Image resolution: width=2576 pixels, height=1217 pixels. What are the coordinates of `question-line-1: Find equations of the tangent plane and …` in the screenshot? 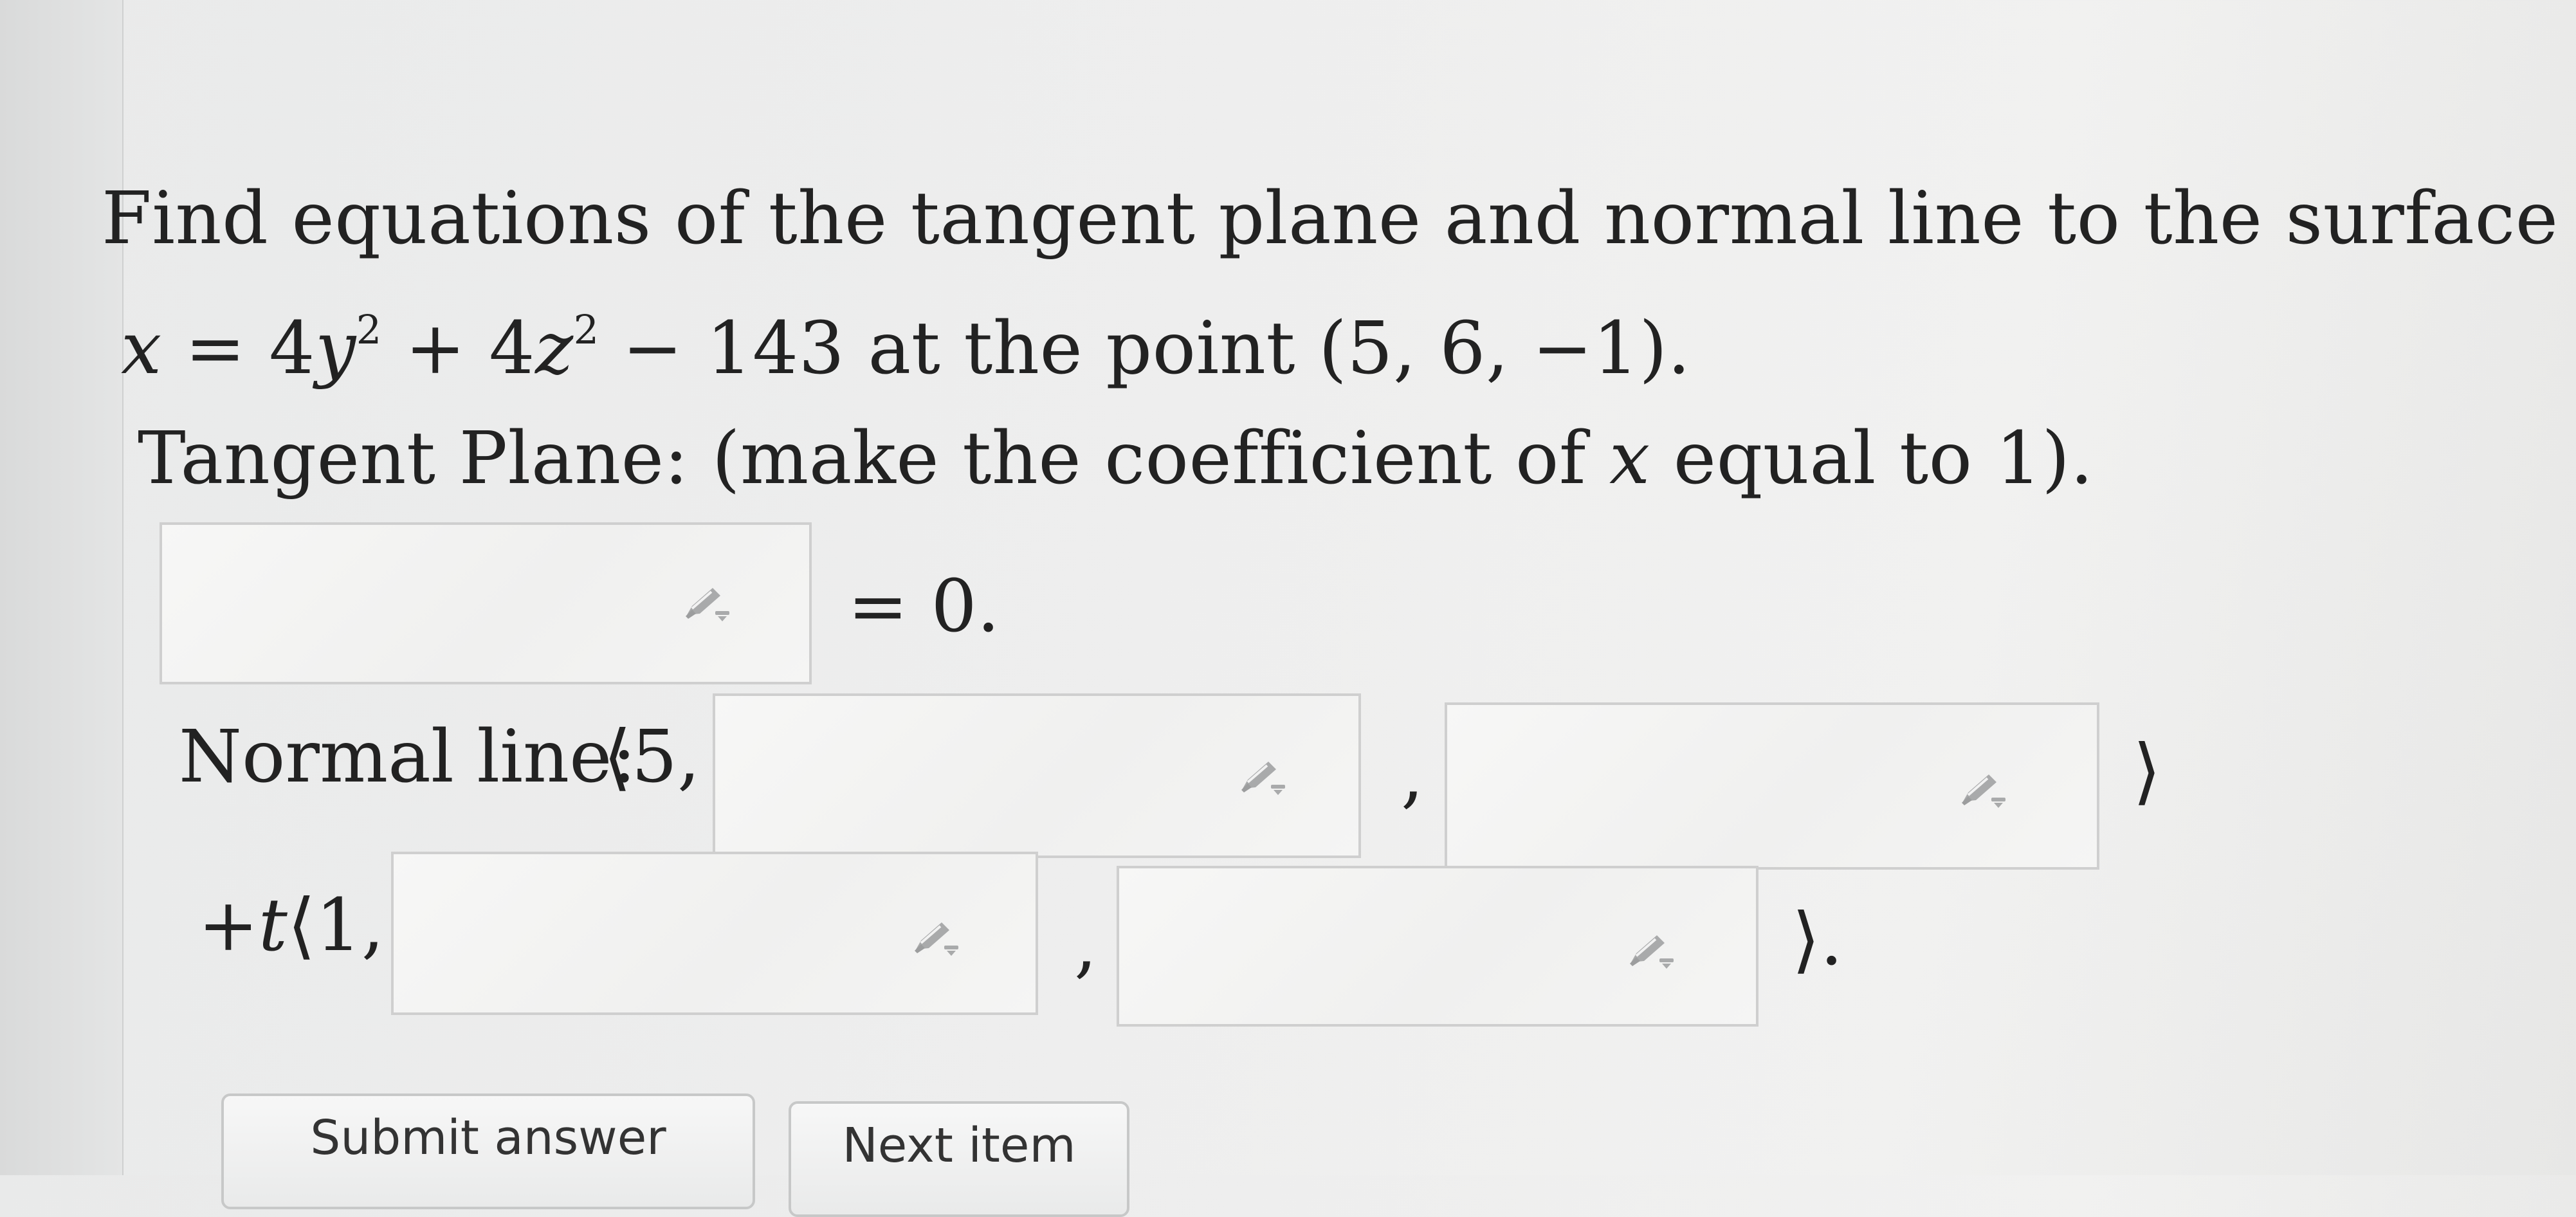 It's located at (1330, 219).